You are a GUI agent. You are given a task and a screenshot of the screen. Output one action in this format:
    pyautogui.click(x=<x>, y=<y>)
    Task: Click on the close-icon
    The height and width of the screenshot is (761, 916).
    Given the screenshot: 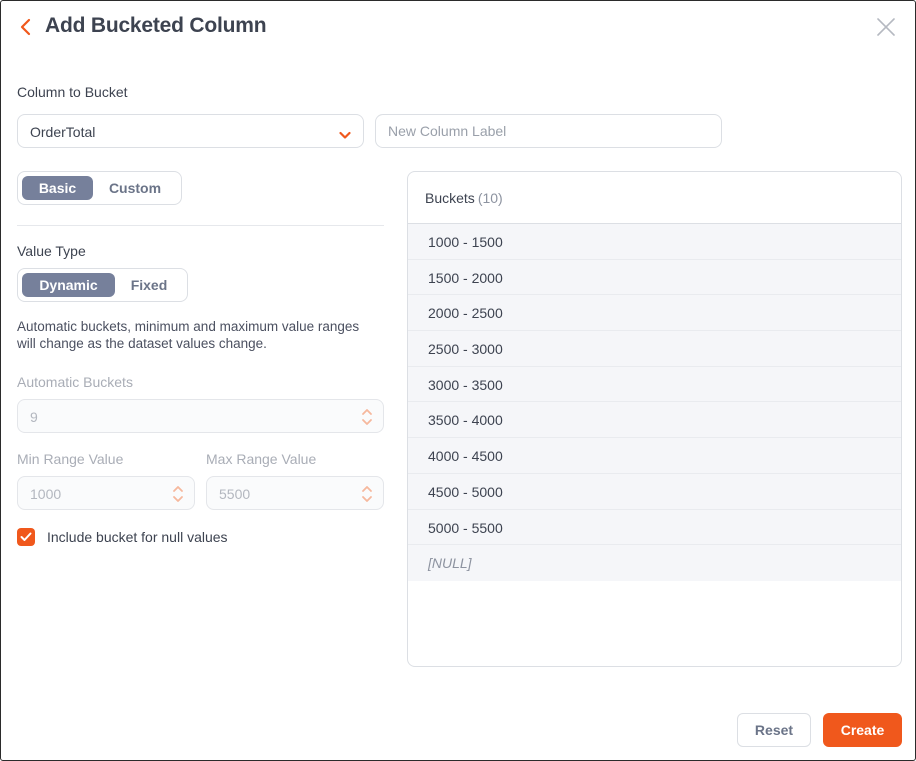 What is the action you would take?
    pyautogui.click(x=886, y=27)
    